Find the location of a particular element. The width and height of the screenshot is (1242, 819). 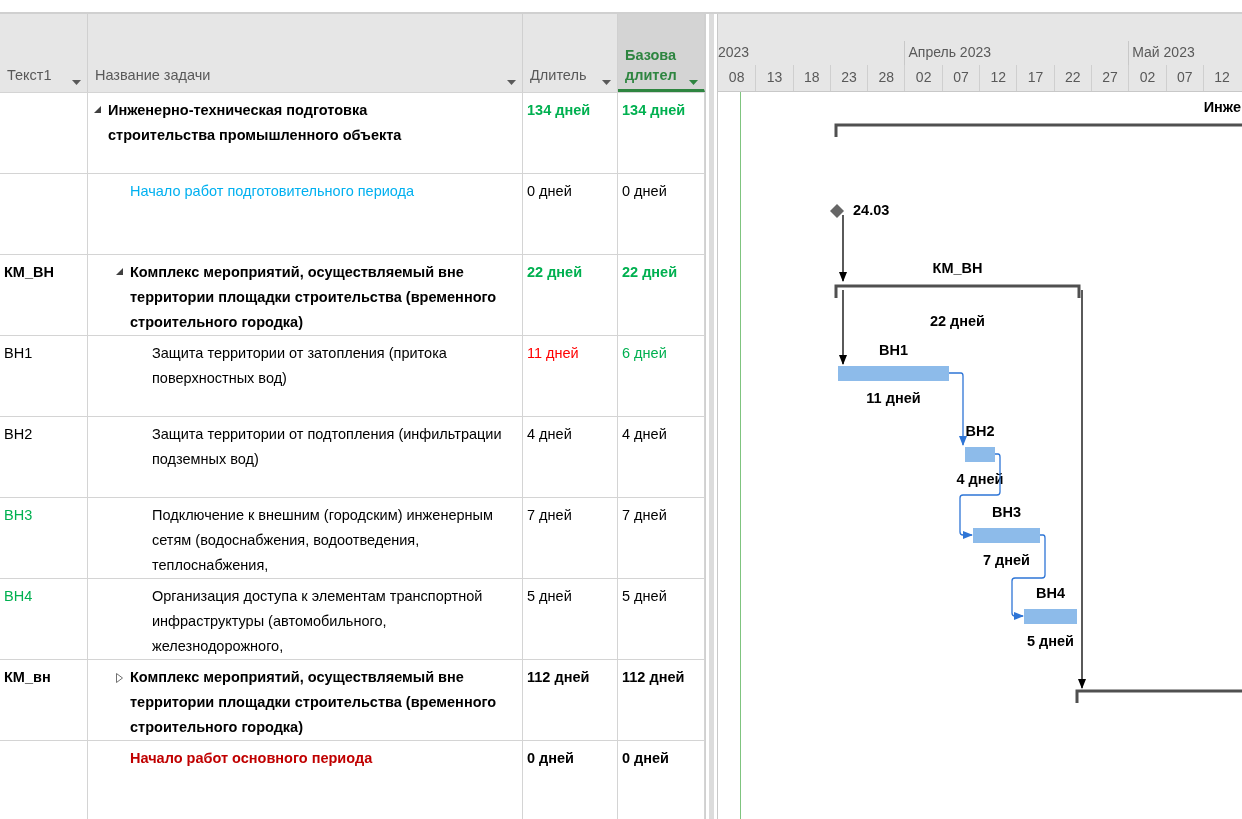

bar-label: ВН2 is located at coordinates (980, 431).